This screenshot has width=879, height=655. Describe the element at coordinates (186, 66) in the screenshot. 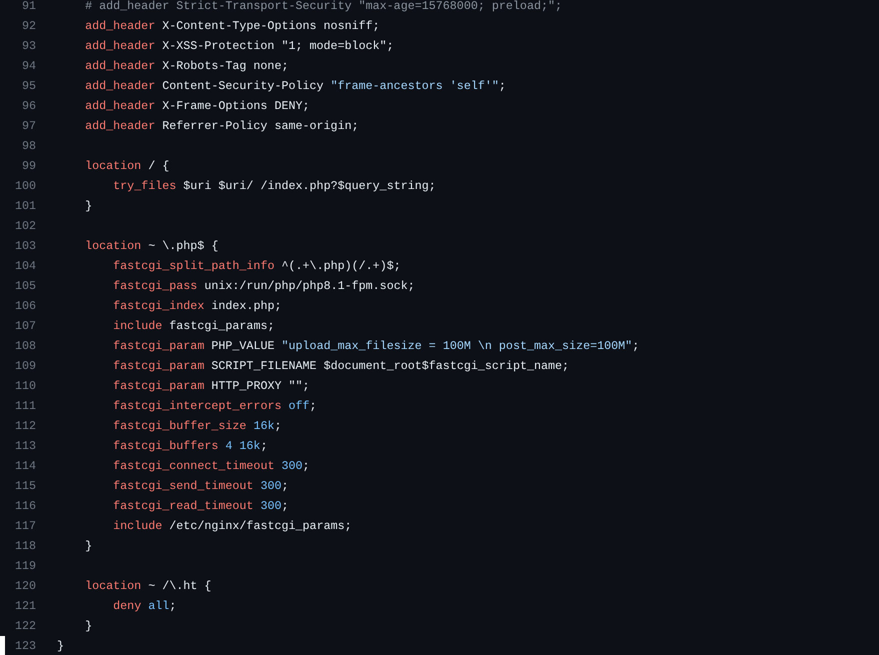

I see `code-line: add_header X-Robots-Tag none;` at that location.